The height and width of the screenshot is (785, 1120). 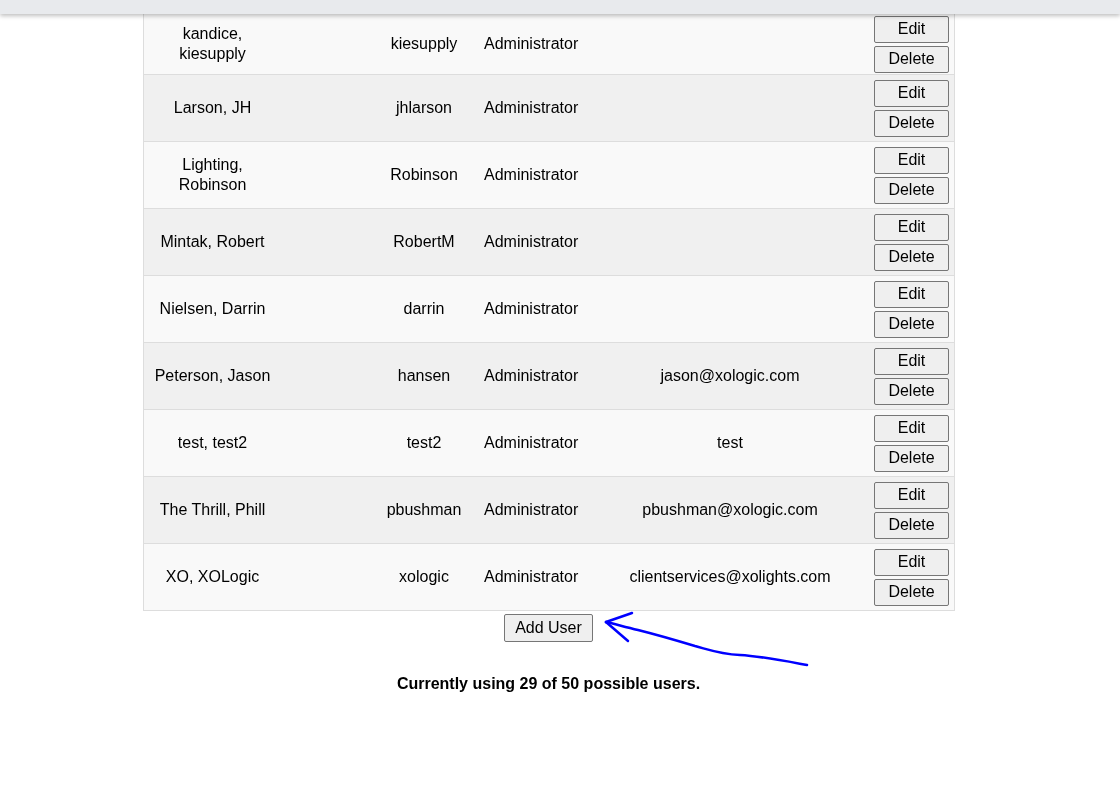 I want to click on user-email: pbushman@xologic.com, so click(x=730, y=509).